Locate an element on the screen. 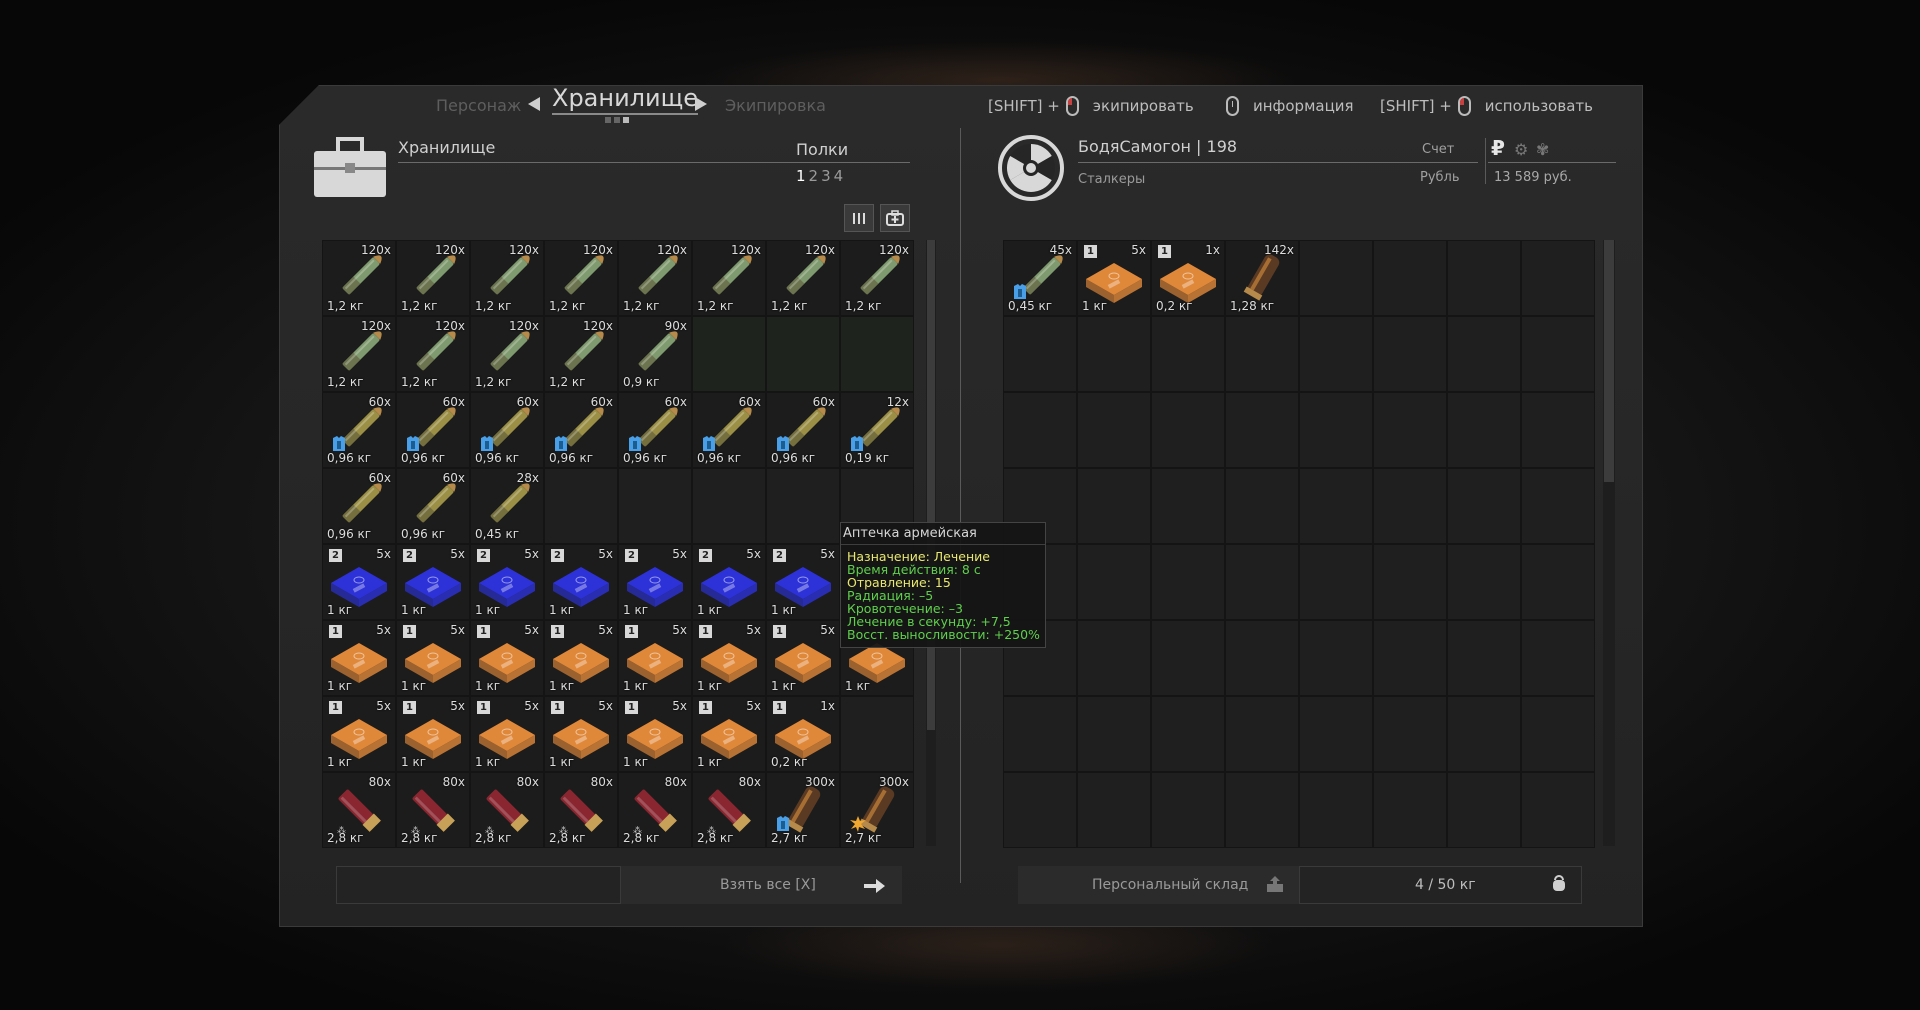 Image resolution: width=1920 pixels, height=1010 pixels. inventory-item: 90x 0,9 кг is located at coordinates (655, 354).